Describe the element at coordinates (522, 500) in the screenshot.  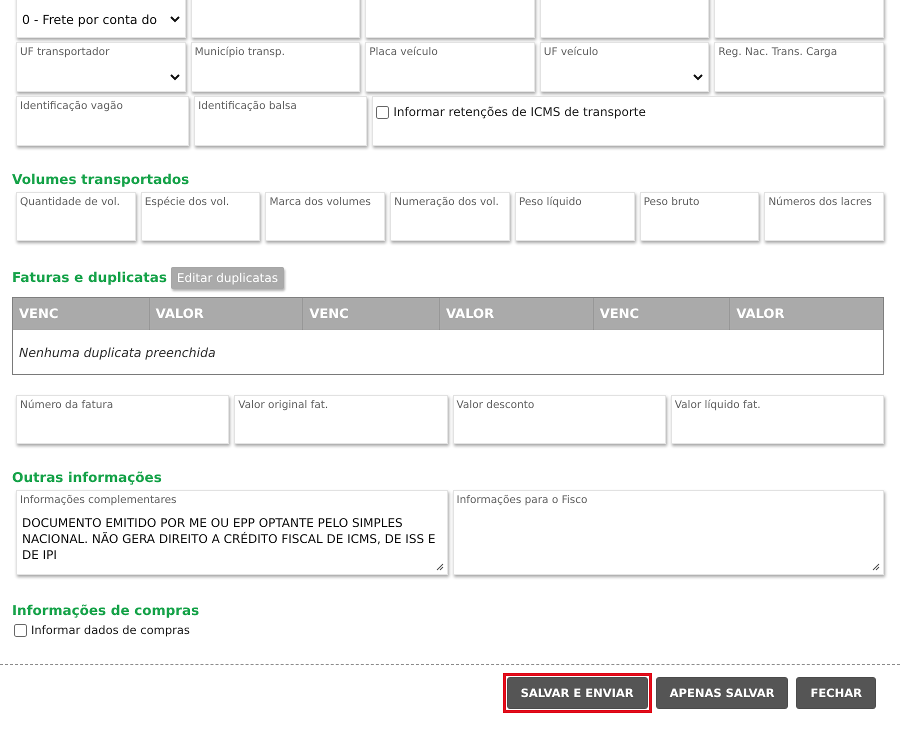
I see `field-label: Informações para o Fisco` at that location.